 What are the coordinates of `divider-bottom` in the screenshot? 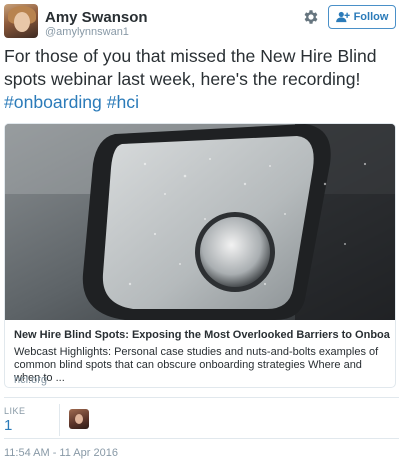 It's located at (201, 438).